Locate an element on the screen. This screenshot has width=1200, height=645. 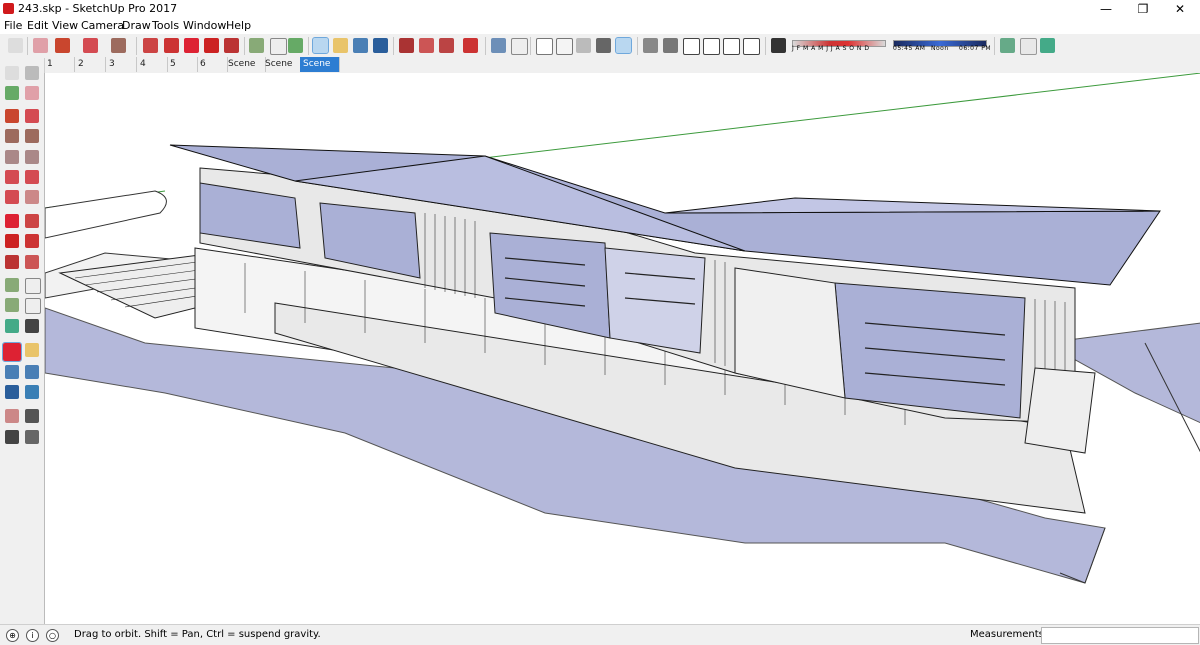
push-pull-tool-icon is located at coordinates (32, 221).